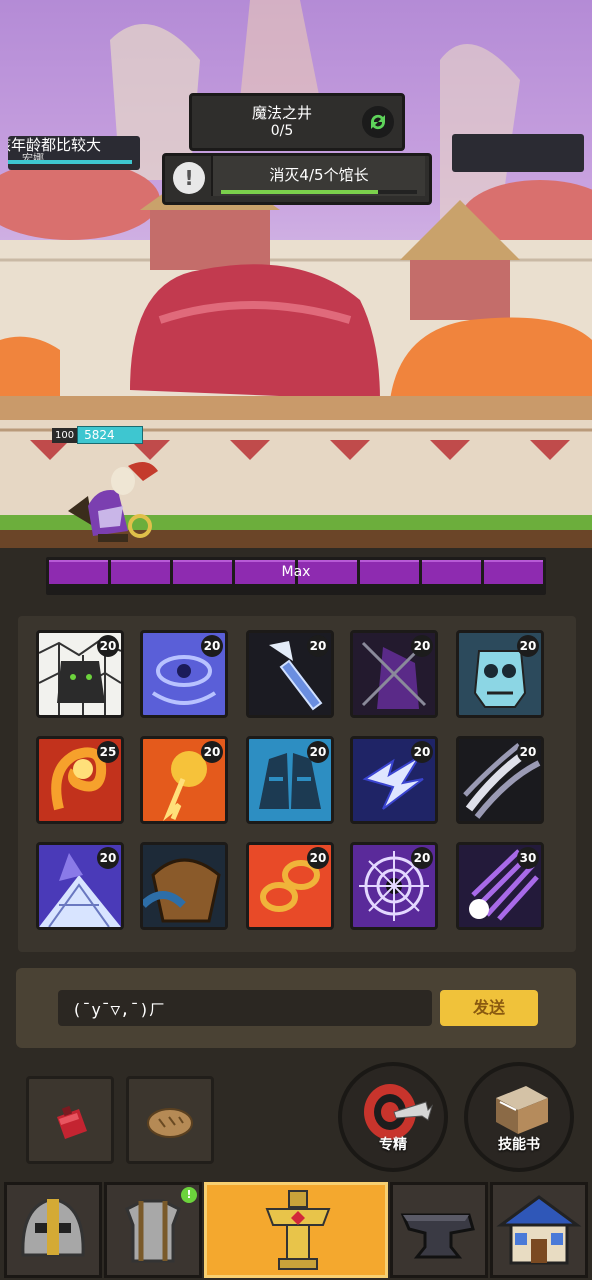  Describe the element at coordinates (170, 1123) in the screenshot. I see `bread-icon` at that location.